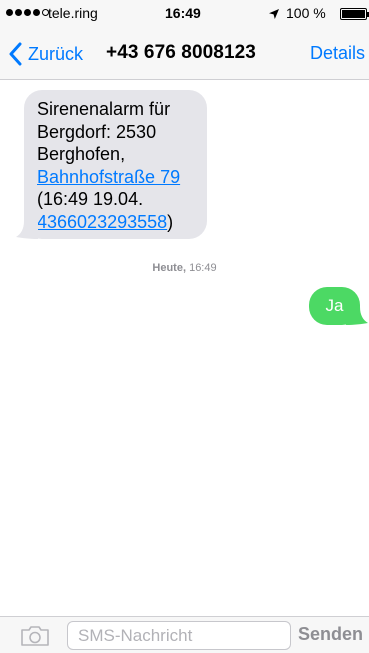 This screenshot has width=369, height=653. I want to click on back-button: Zurück, so click(45, 54).